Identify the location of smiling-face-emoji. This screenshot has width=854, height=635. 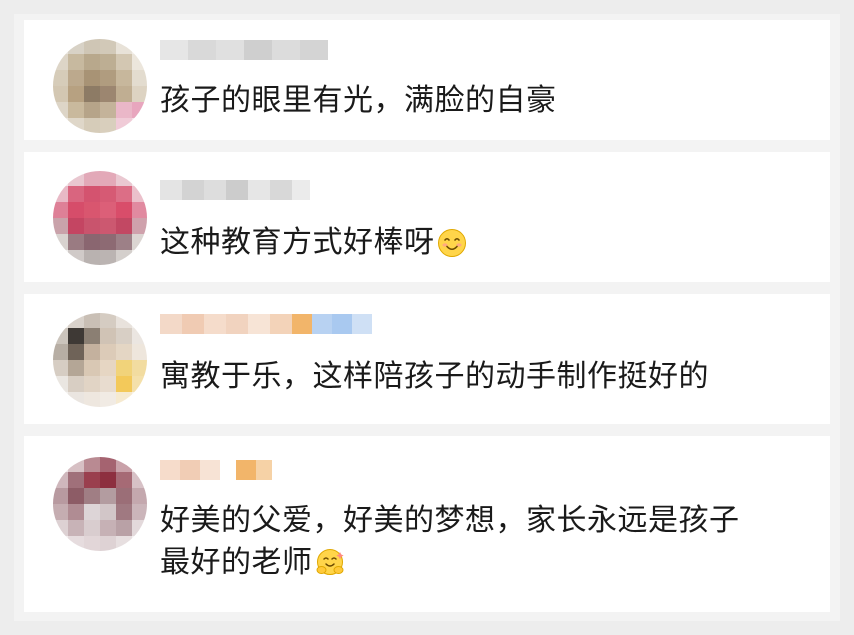
(451, 243).